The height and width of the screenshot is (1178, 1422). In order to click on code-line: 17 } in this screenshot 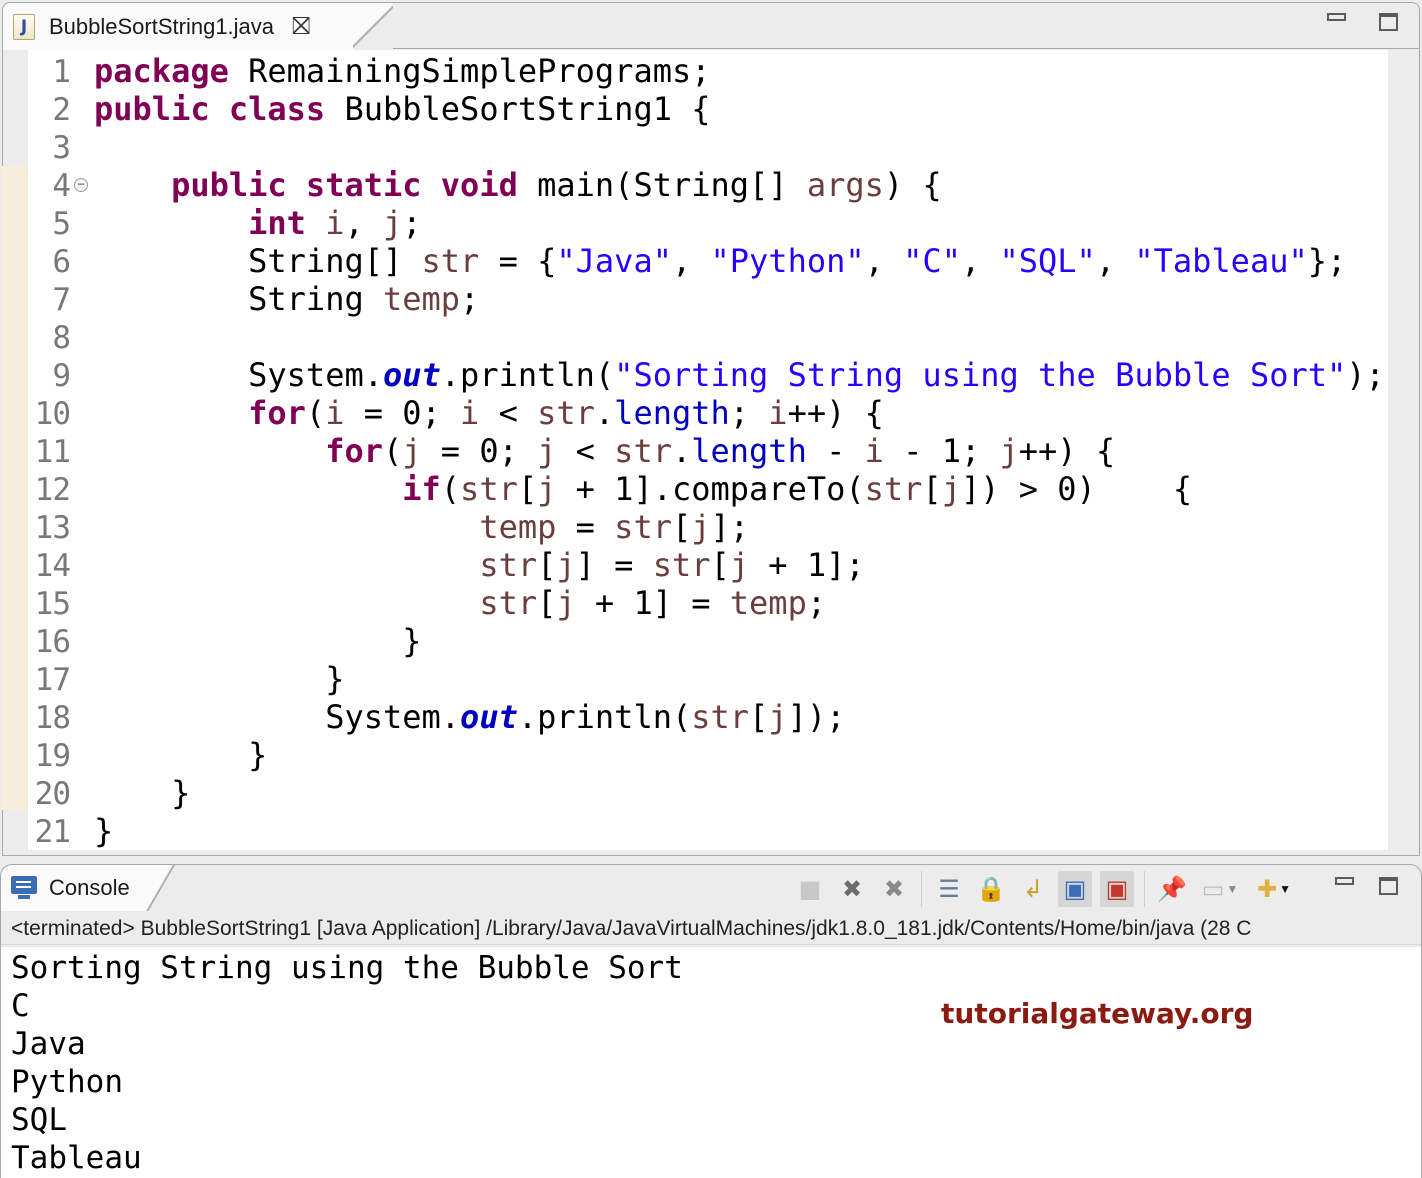, I will do `click(708, 679)`.